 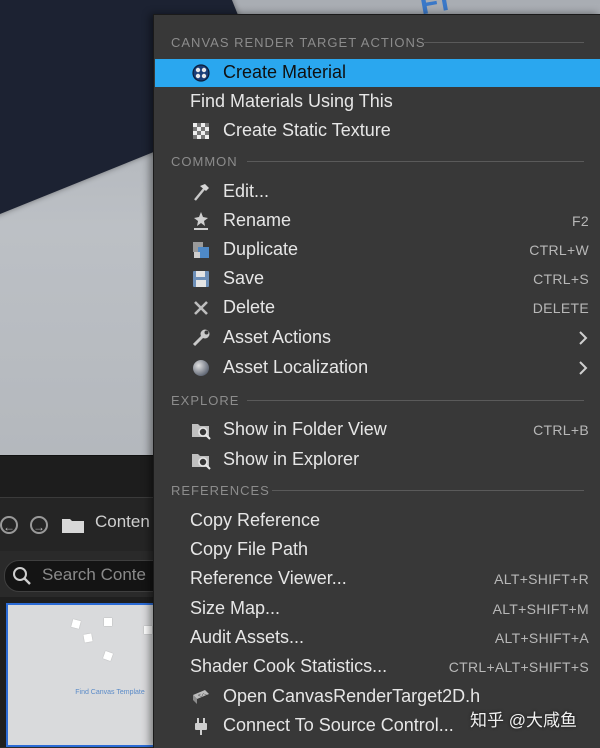 I want to click on menu-item-duplicate: Duplicate CTRL+W, so click(x=377, y=250).